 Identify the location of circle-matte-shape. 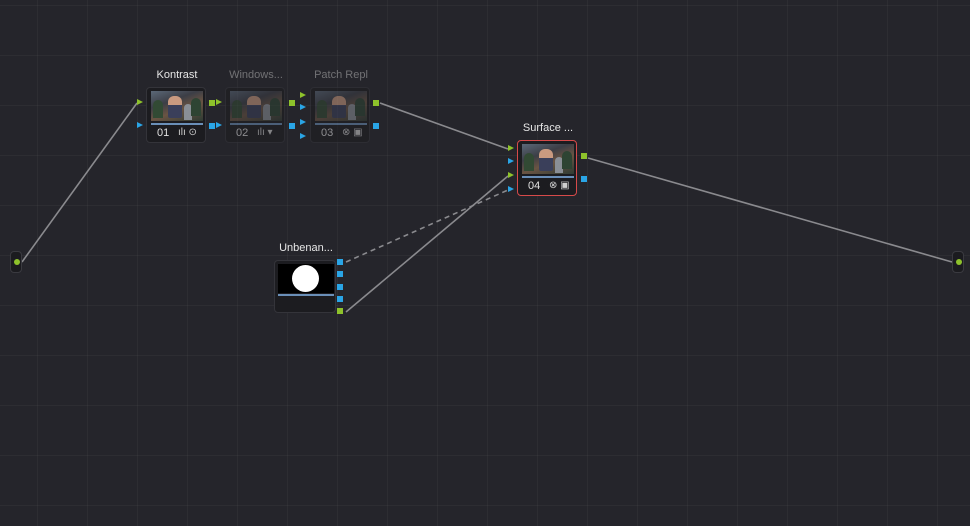
(305, 278).